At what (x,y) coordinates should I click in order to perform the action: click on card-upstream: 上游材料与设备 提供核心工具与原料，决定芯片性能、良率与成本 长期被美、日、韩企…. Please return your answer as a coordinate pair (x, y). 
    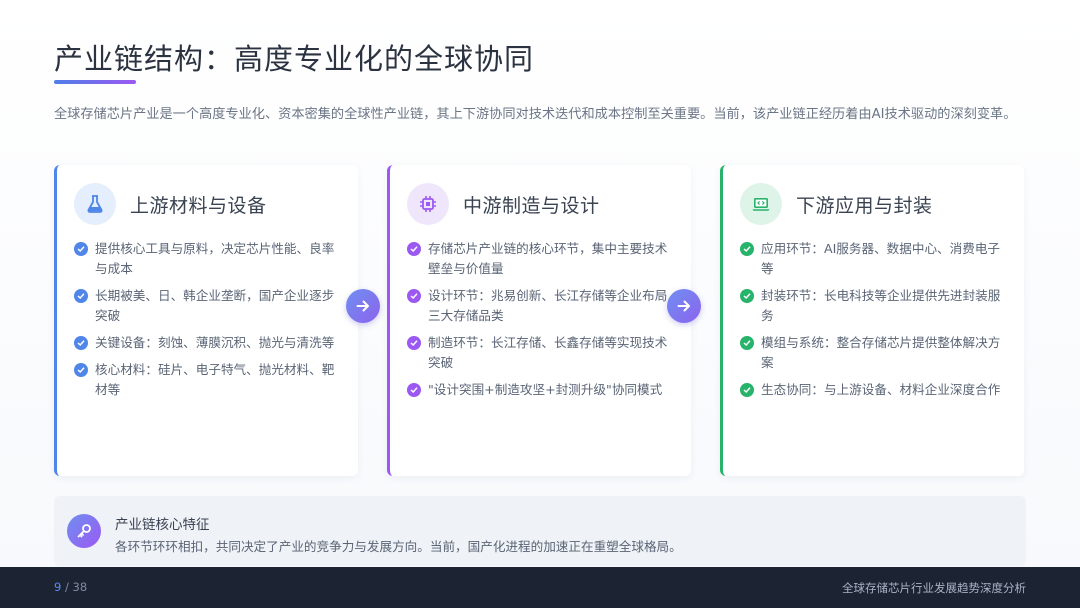
    Looking at the image, I should click on (206, 320).